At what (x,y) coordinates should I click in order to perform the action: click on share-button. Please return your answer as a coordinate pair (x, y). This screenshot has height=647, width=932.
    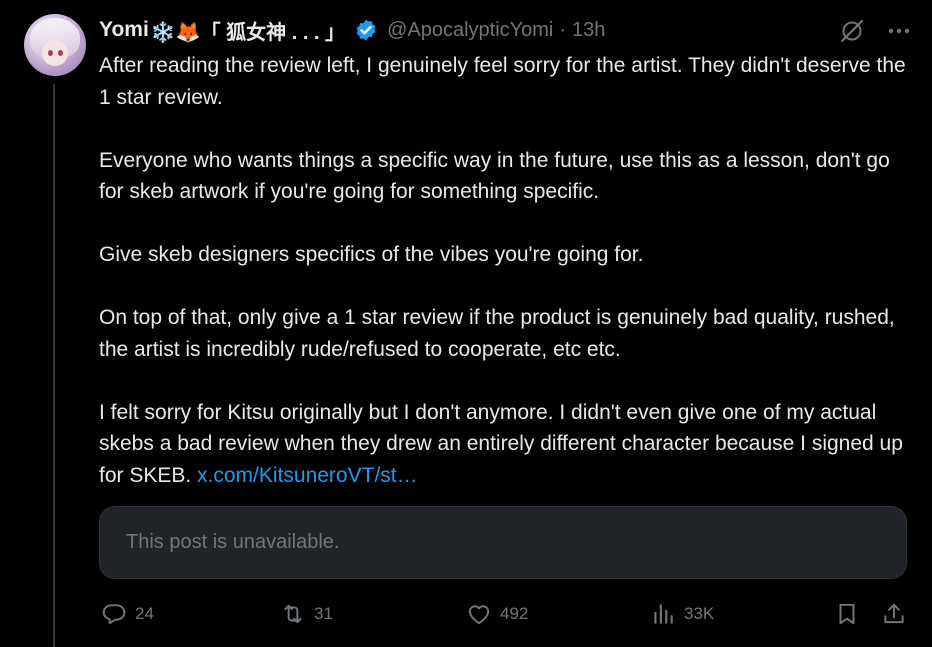
    Looking at the image, I should click on (894, 614).